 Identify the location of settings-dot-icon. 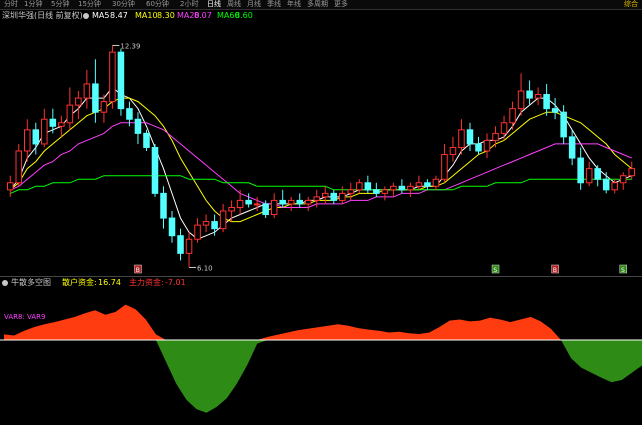
(86, 16).